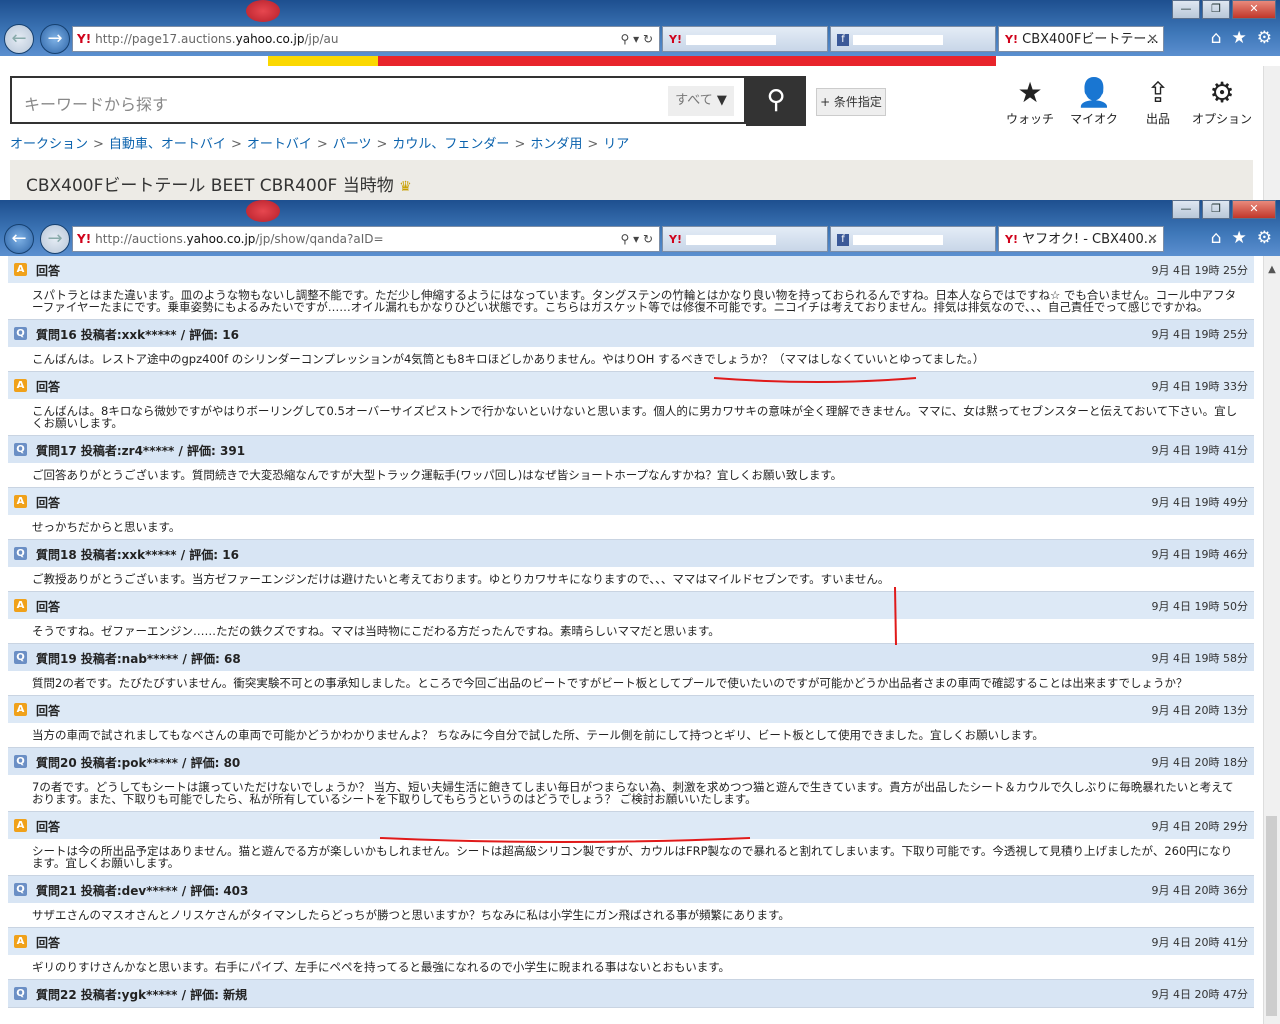 The height and width of the screenshot is (1024, 1280). Describe the element at coordinates (616, 144) in the screenshot. I see `breadcrumb-link: リア` at that location.